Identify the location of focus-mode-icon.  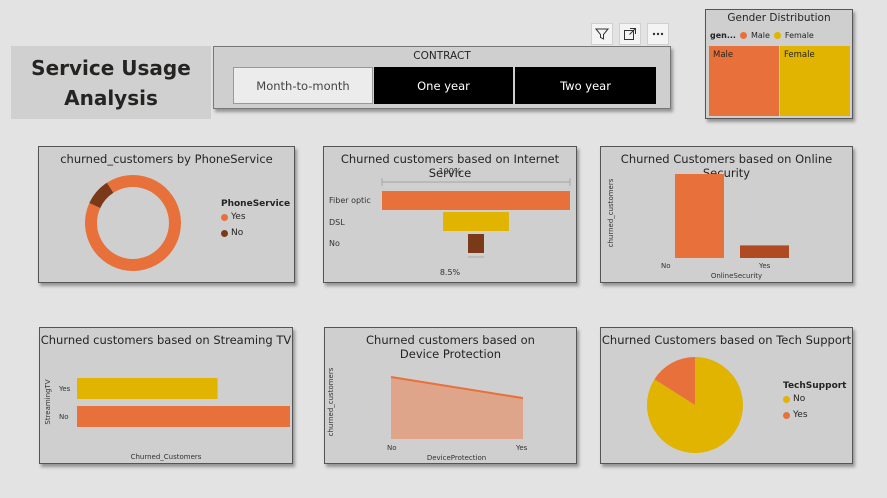
(630, 34).